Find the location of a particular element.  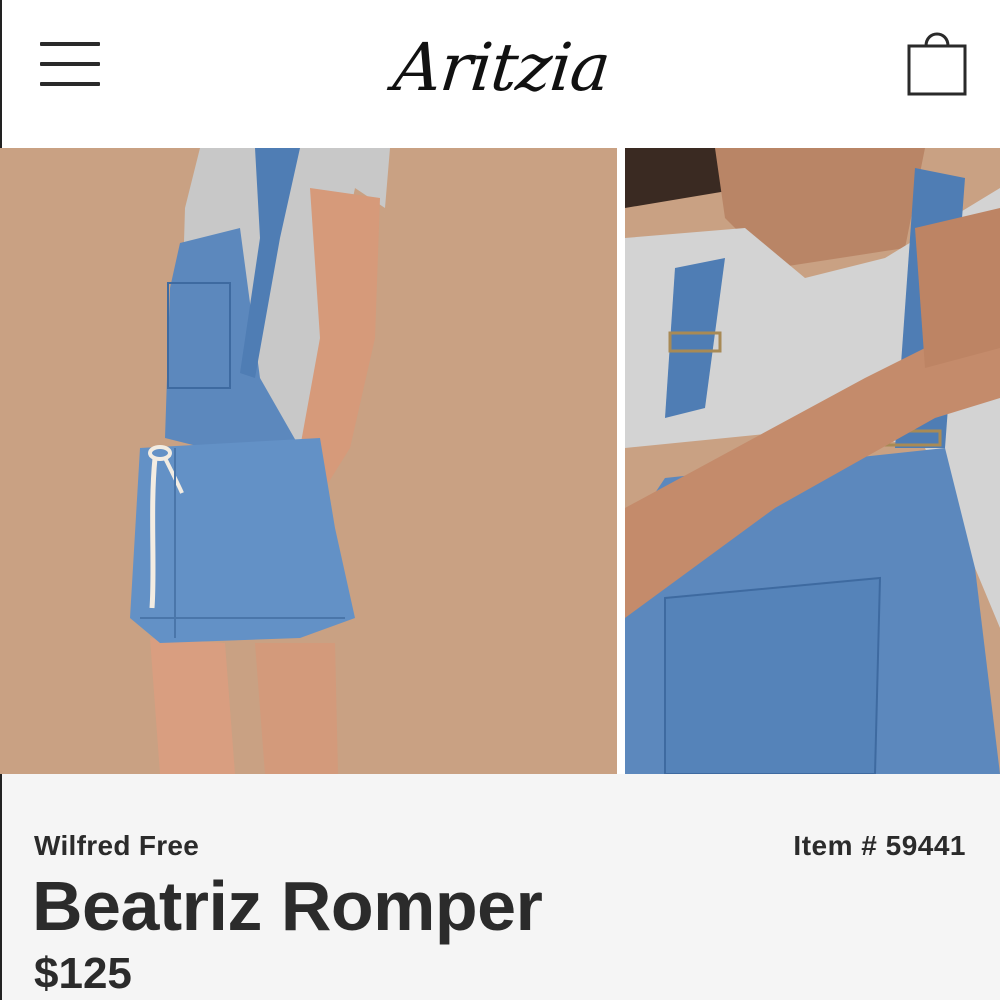

logo-text: Aritzia is located at coordinates (502, 67).